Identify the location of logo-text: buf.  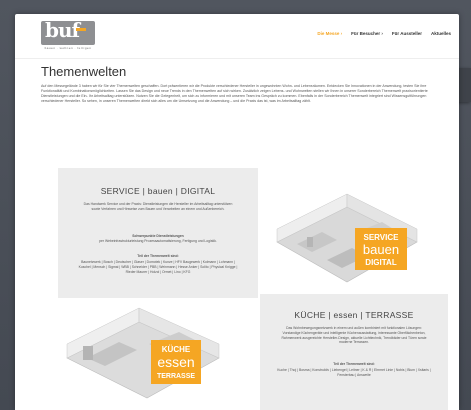
(62, 30).